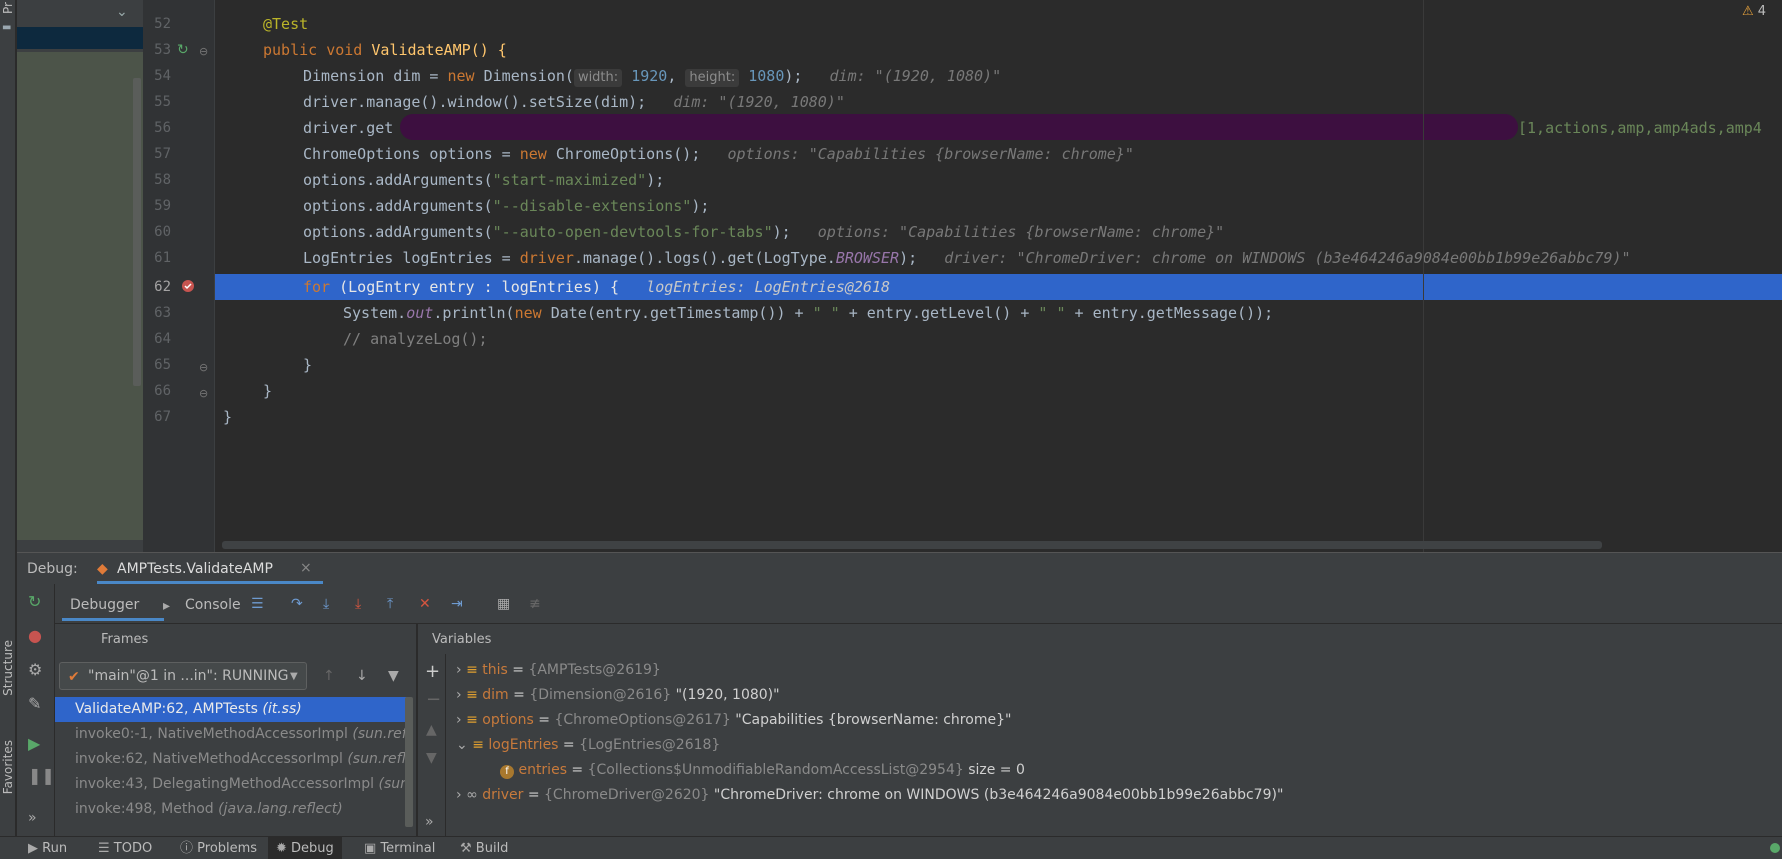  Describe the element at coordinates (162, 206) in the screenshot. I see `line-number: 59` at that location.